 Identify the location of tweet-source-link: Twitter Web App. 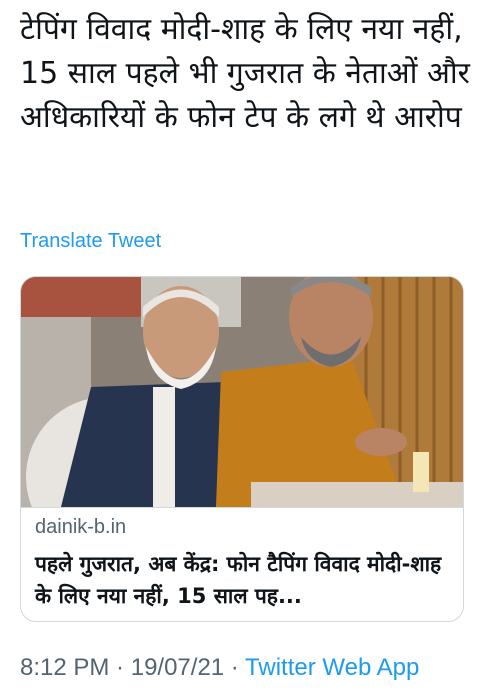
(332, 667).